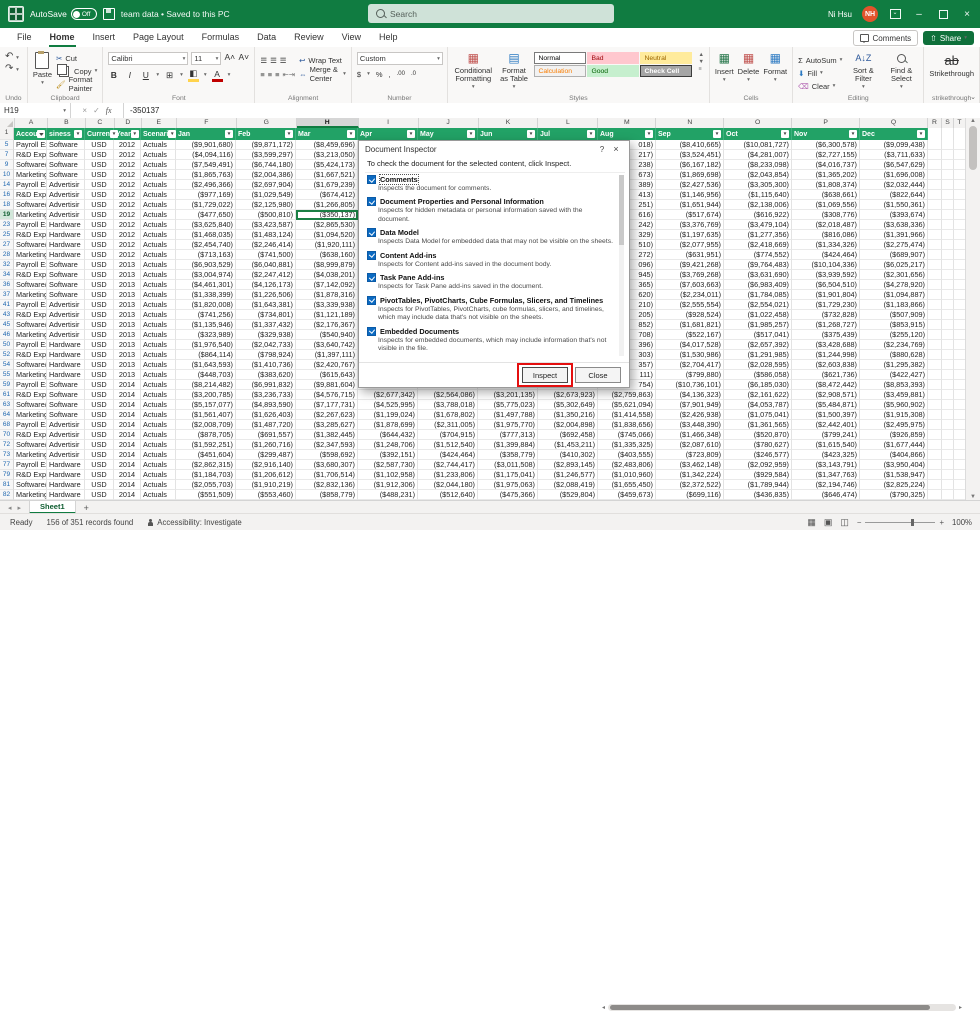 The image size is (980, 1011). What do you see at coordinates (266, 305) in the screenshot?
I see `cell: ($1,643,381)` at bounding box center [266, 305].